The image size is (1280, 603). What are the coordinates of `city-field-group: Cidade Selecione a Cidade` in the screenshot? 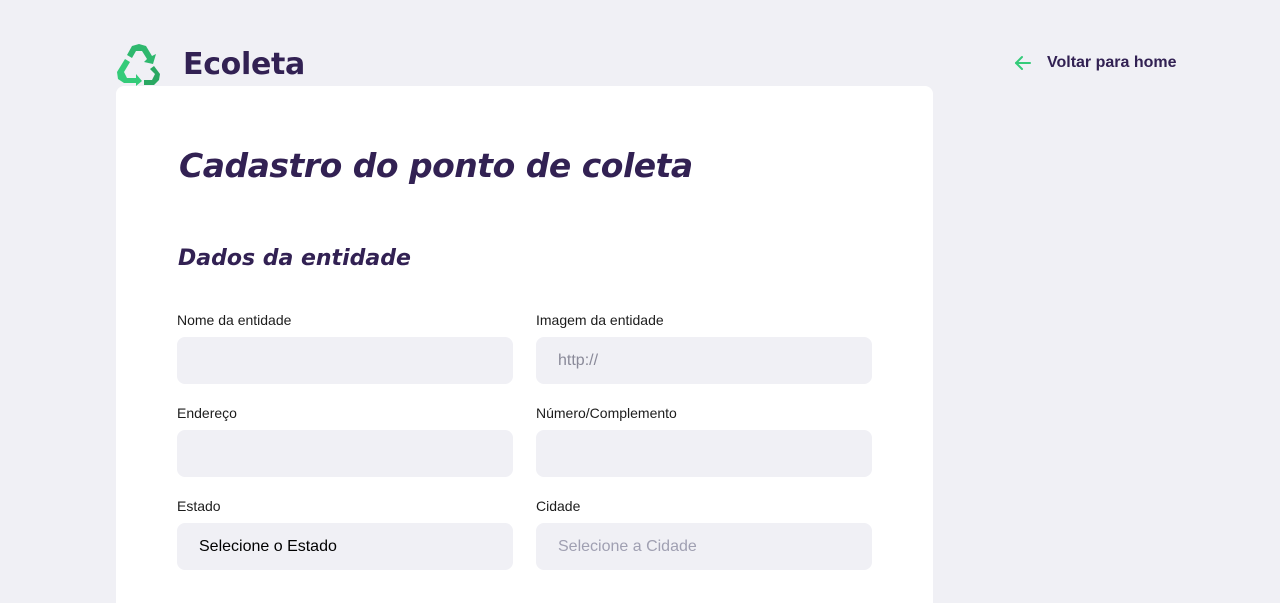 It's located at (704, 534).